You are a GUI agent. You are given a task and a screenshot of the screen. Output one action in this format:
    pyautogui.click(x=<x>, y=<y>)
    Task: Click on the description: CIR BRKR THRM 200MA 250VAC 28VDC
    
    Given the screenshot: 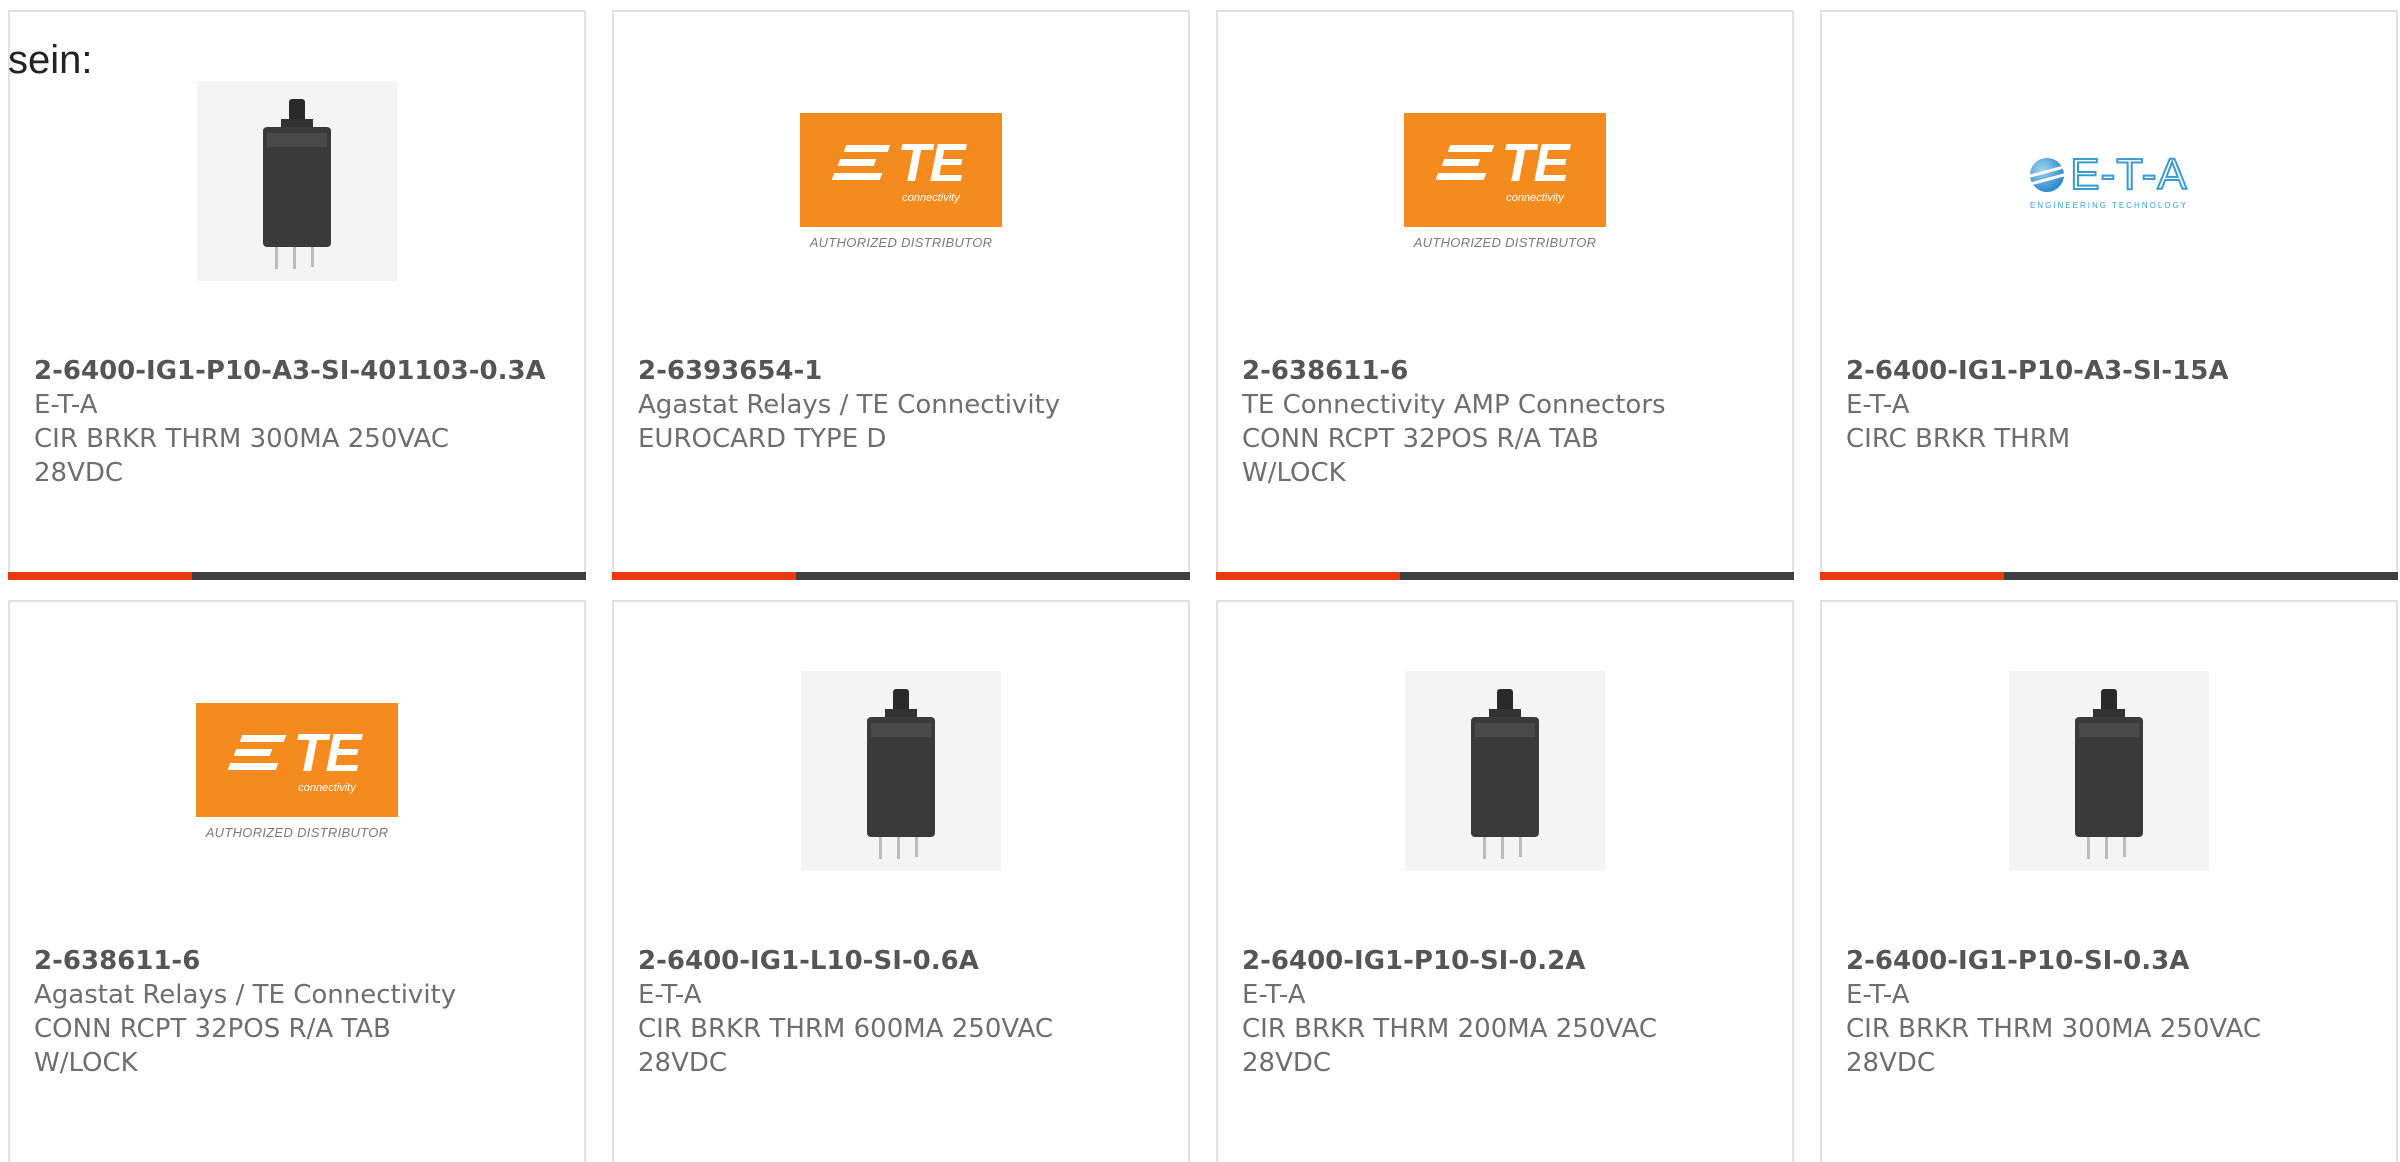 What is the action you would take?
    pyautogui.click(x=1449, y=1046)
    